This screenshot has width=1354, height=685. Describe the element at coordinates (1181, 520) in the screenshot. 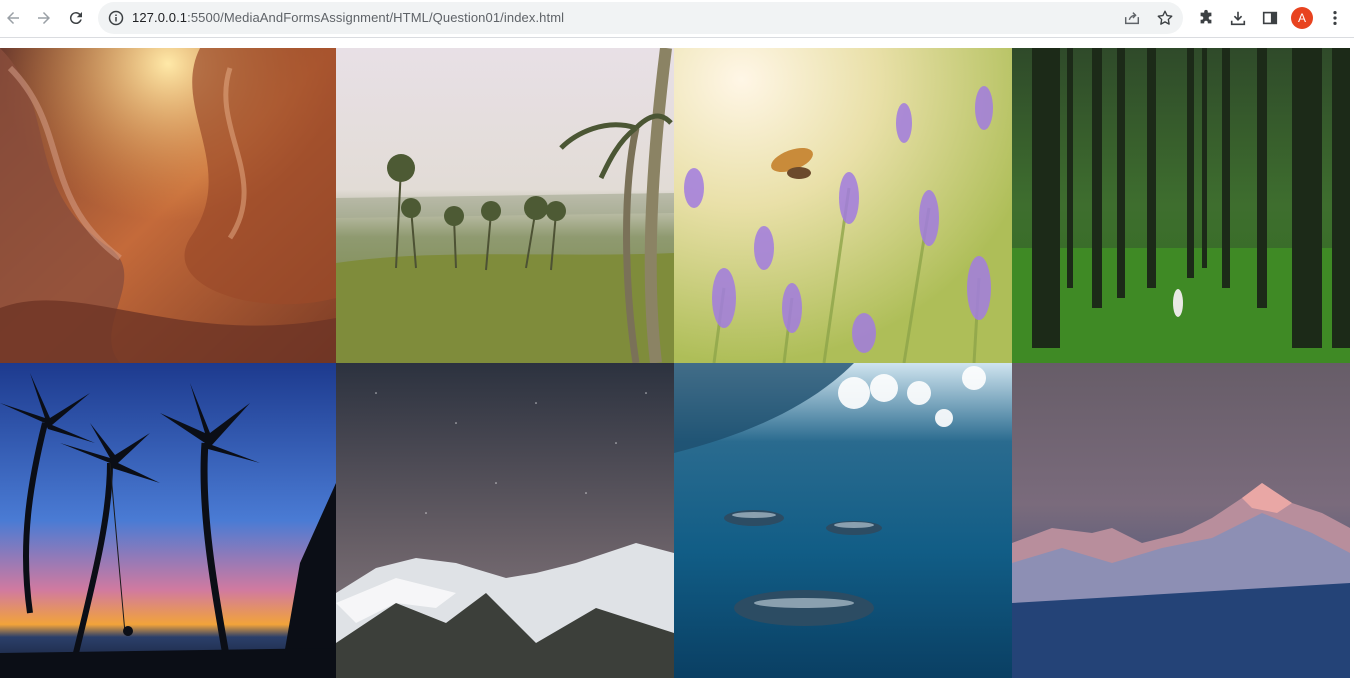

I see `pink-peaks-image` at that location.